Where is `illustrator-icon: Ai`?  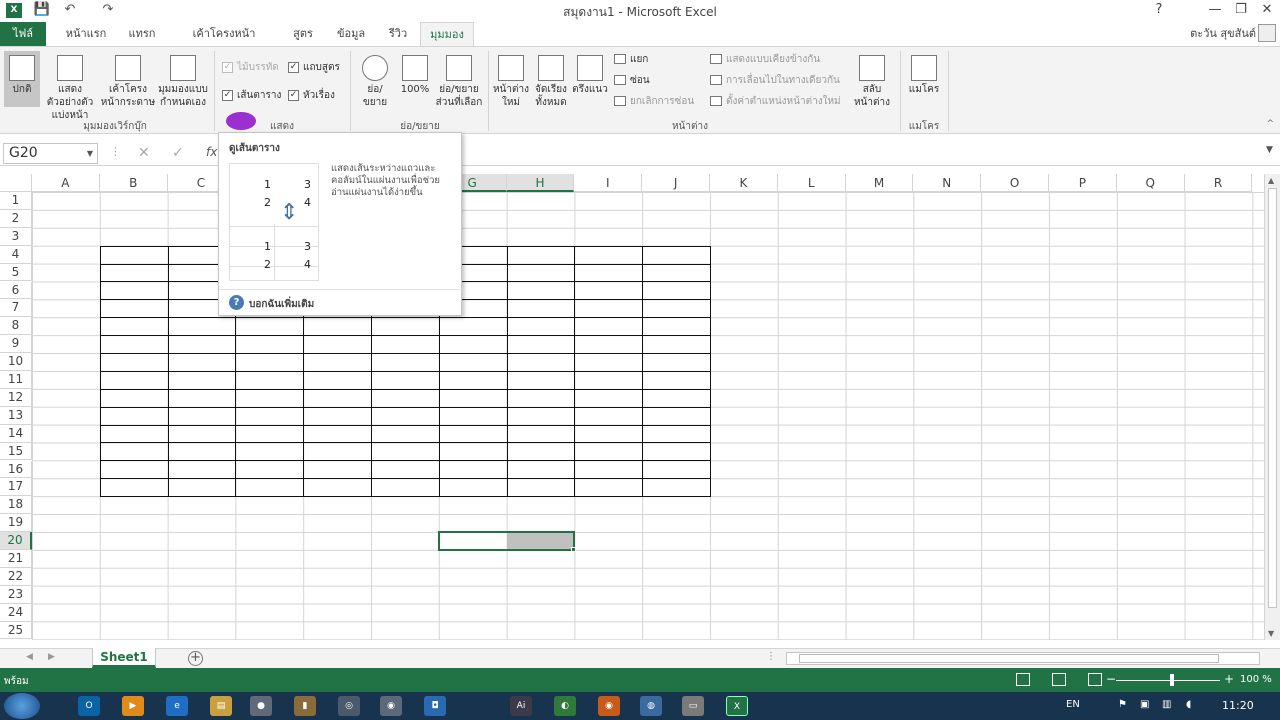
illustrator-icon: Ai is located at coordinates (521, 706).